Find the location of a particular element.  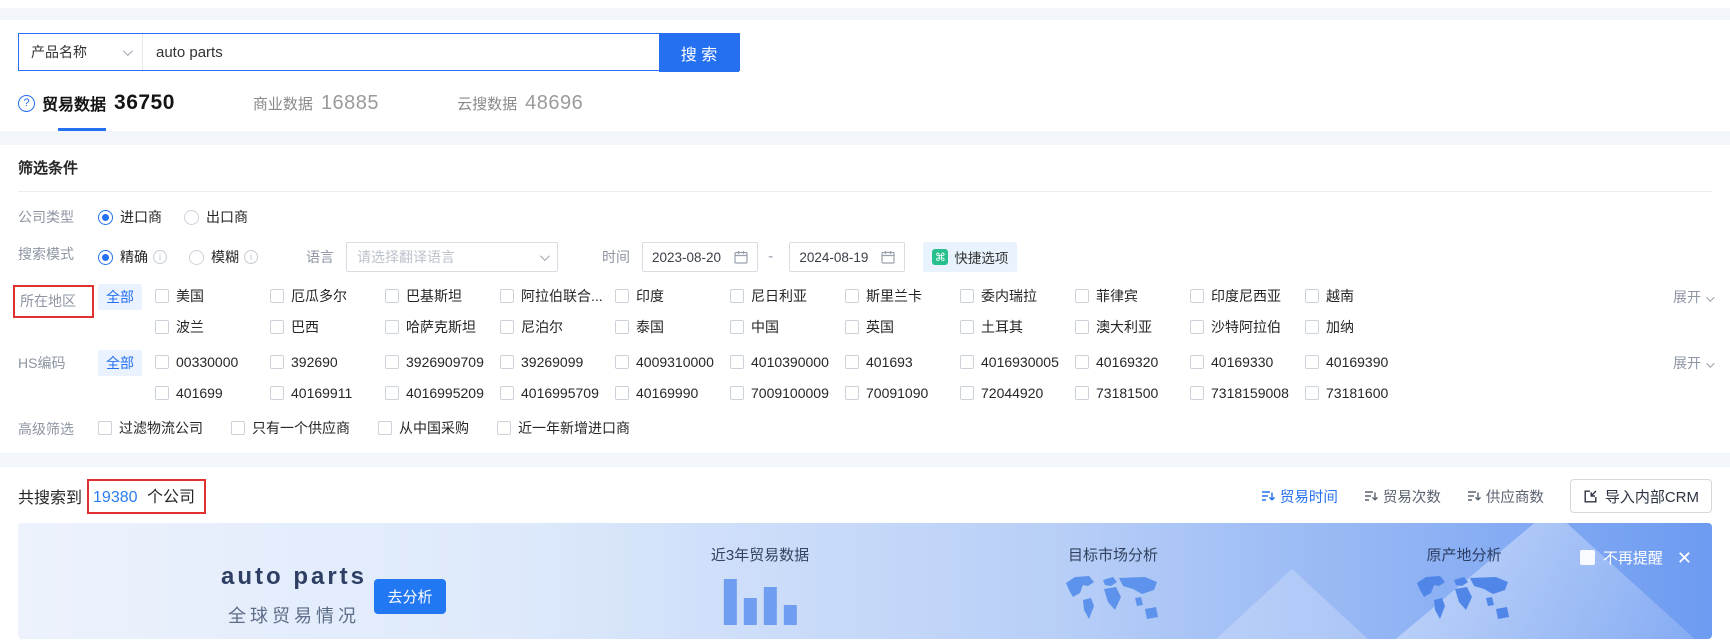

region-checkbox: 巴基斯坦 is located at coordinates (442, 296).